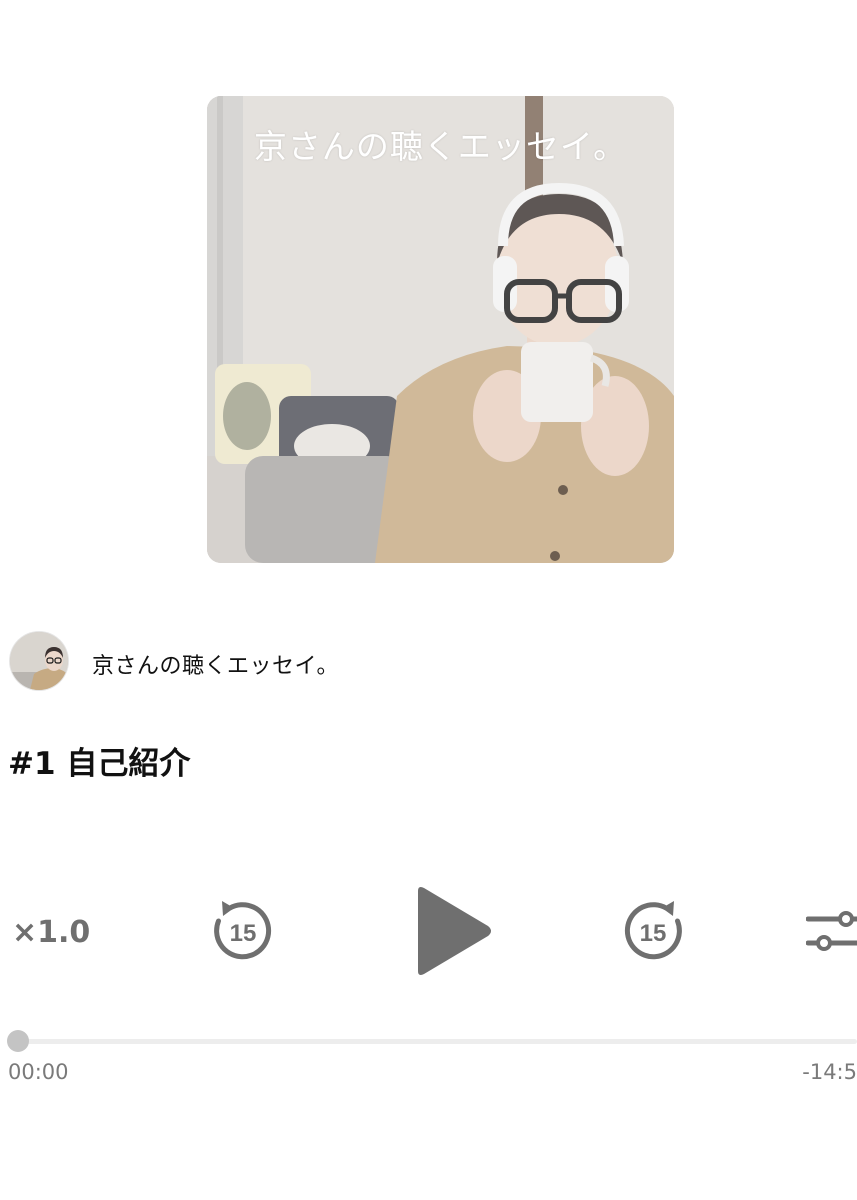 The width and height of the screenshot is (857, 1200). I want to click on playback-speed-button: ×1.0, so click(51, 932).